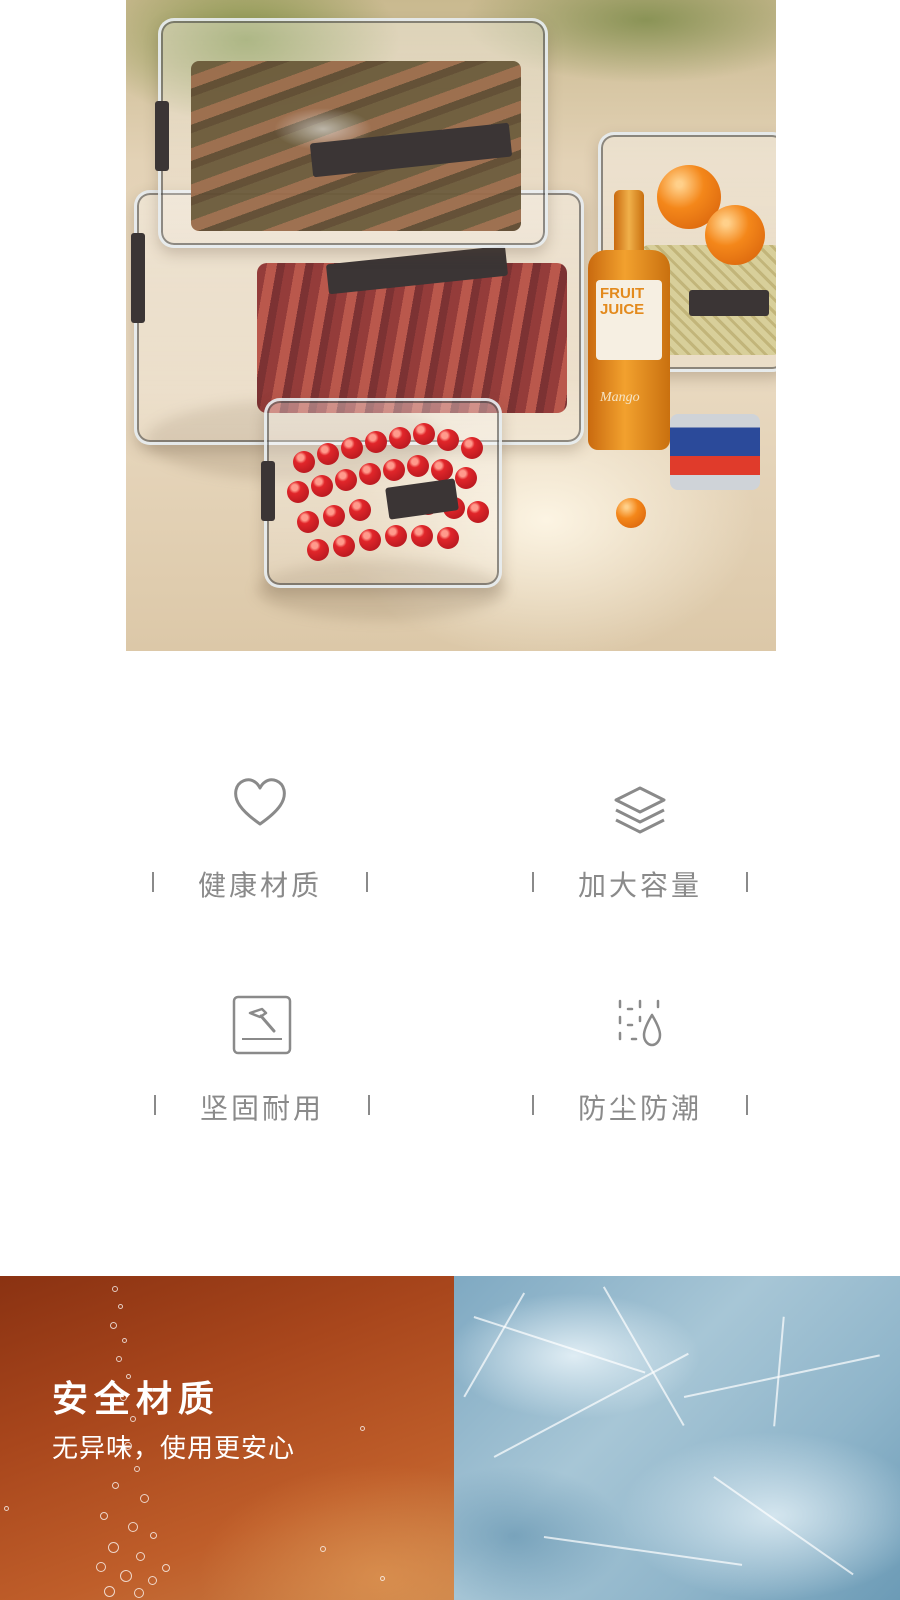  I want to click on layers-icon, so click(640, 812).